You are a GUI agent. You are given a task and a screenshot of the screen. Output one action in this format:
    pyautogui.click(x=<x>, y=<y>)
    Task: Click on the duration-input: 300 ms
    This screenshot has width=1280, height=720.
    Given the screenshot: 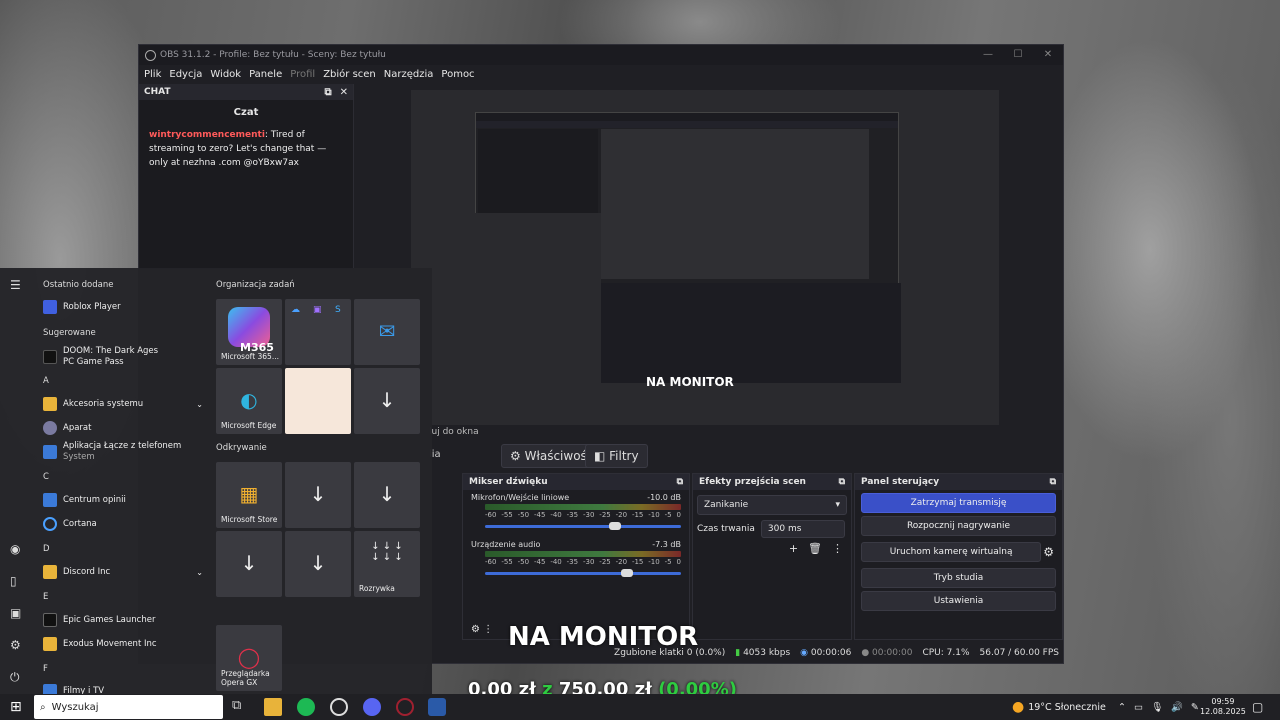 What is the action you would take?
    pyautogui.click(x=802, y=529)
    